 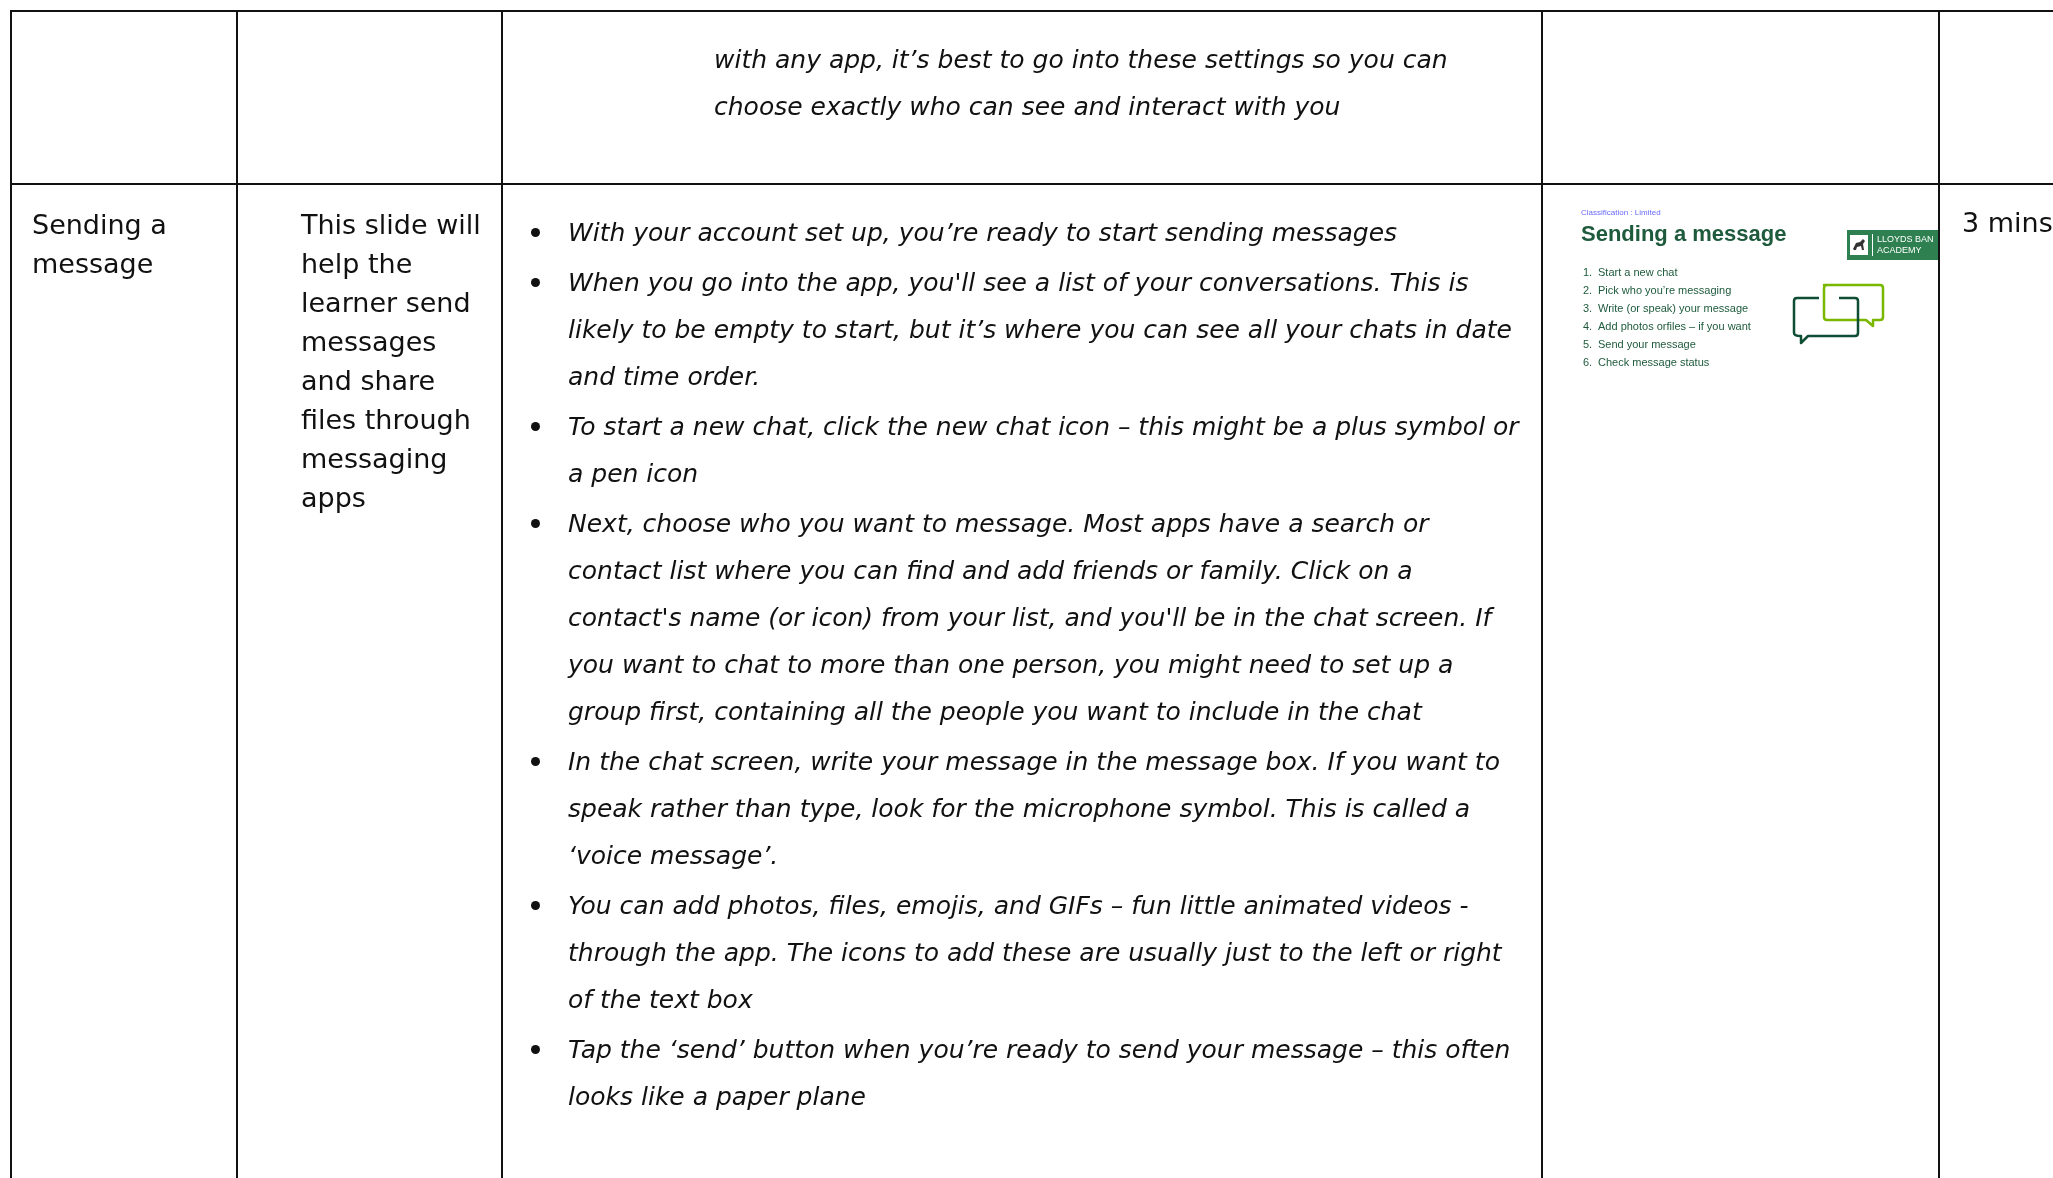 I want to click on duration-text: 3 mins, so click(x=2007, y=222).